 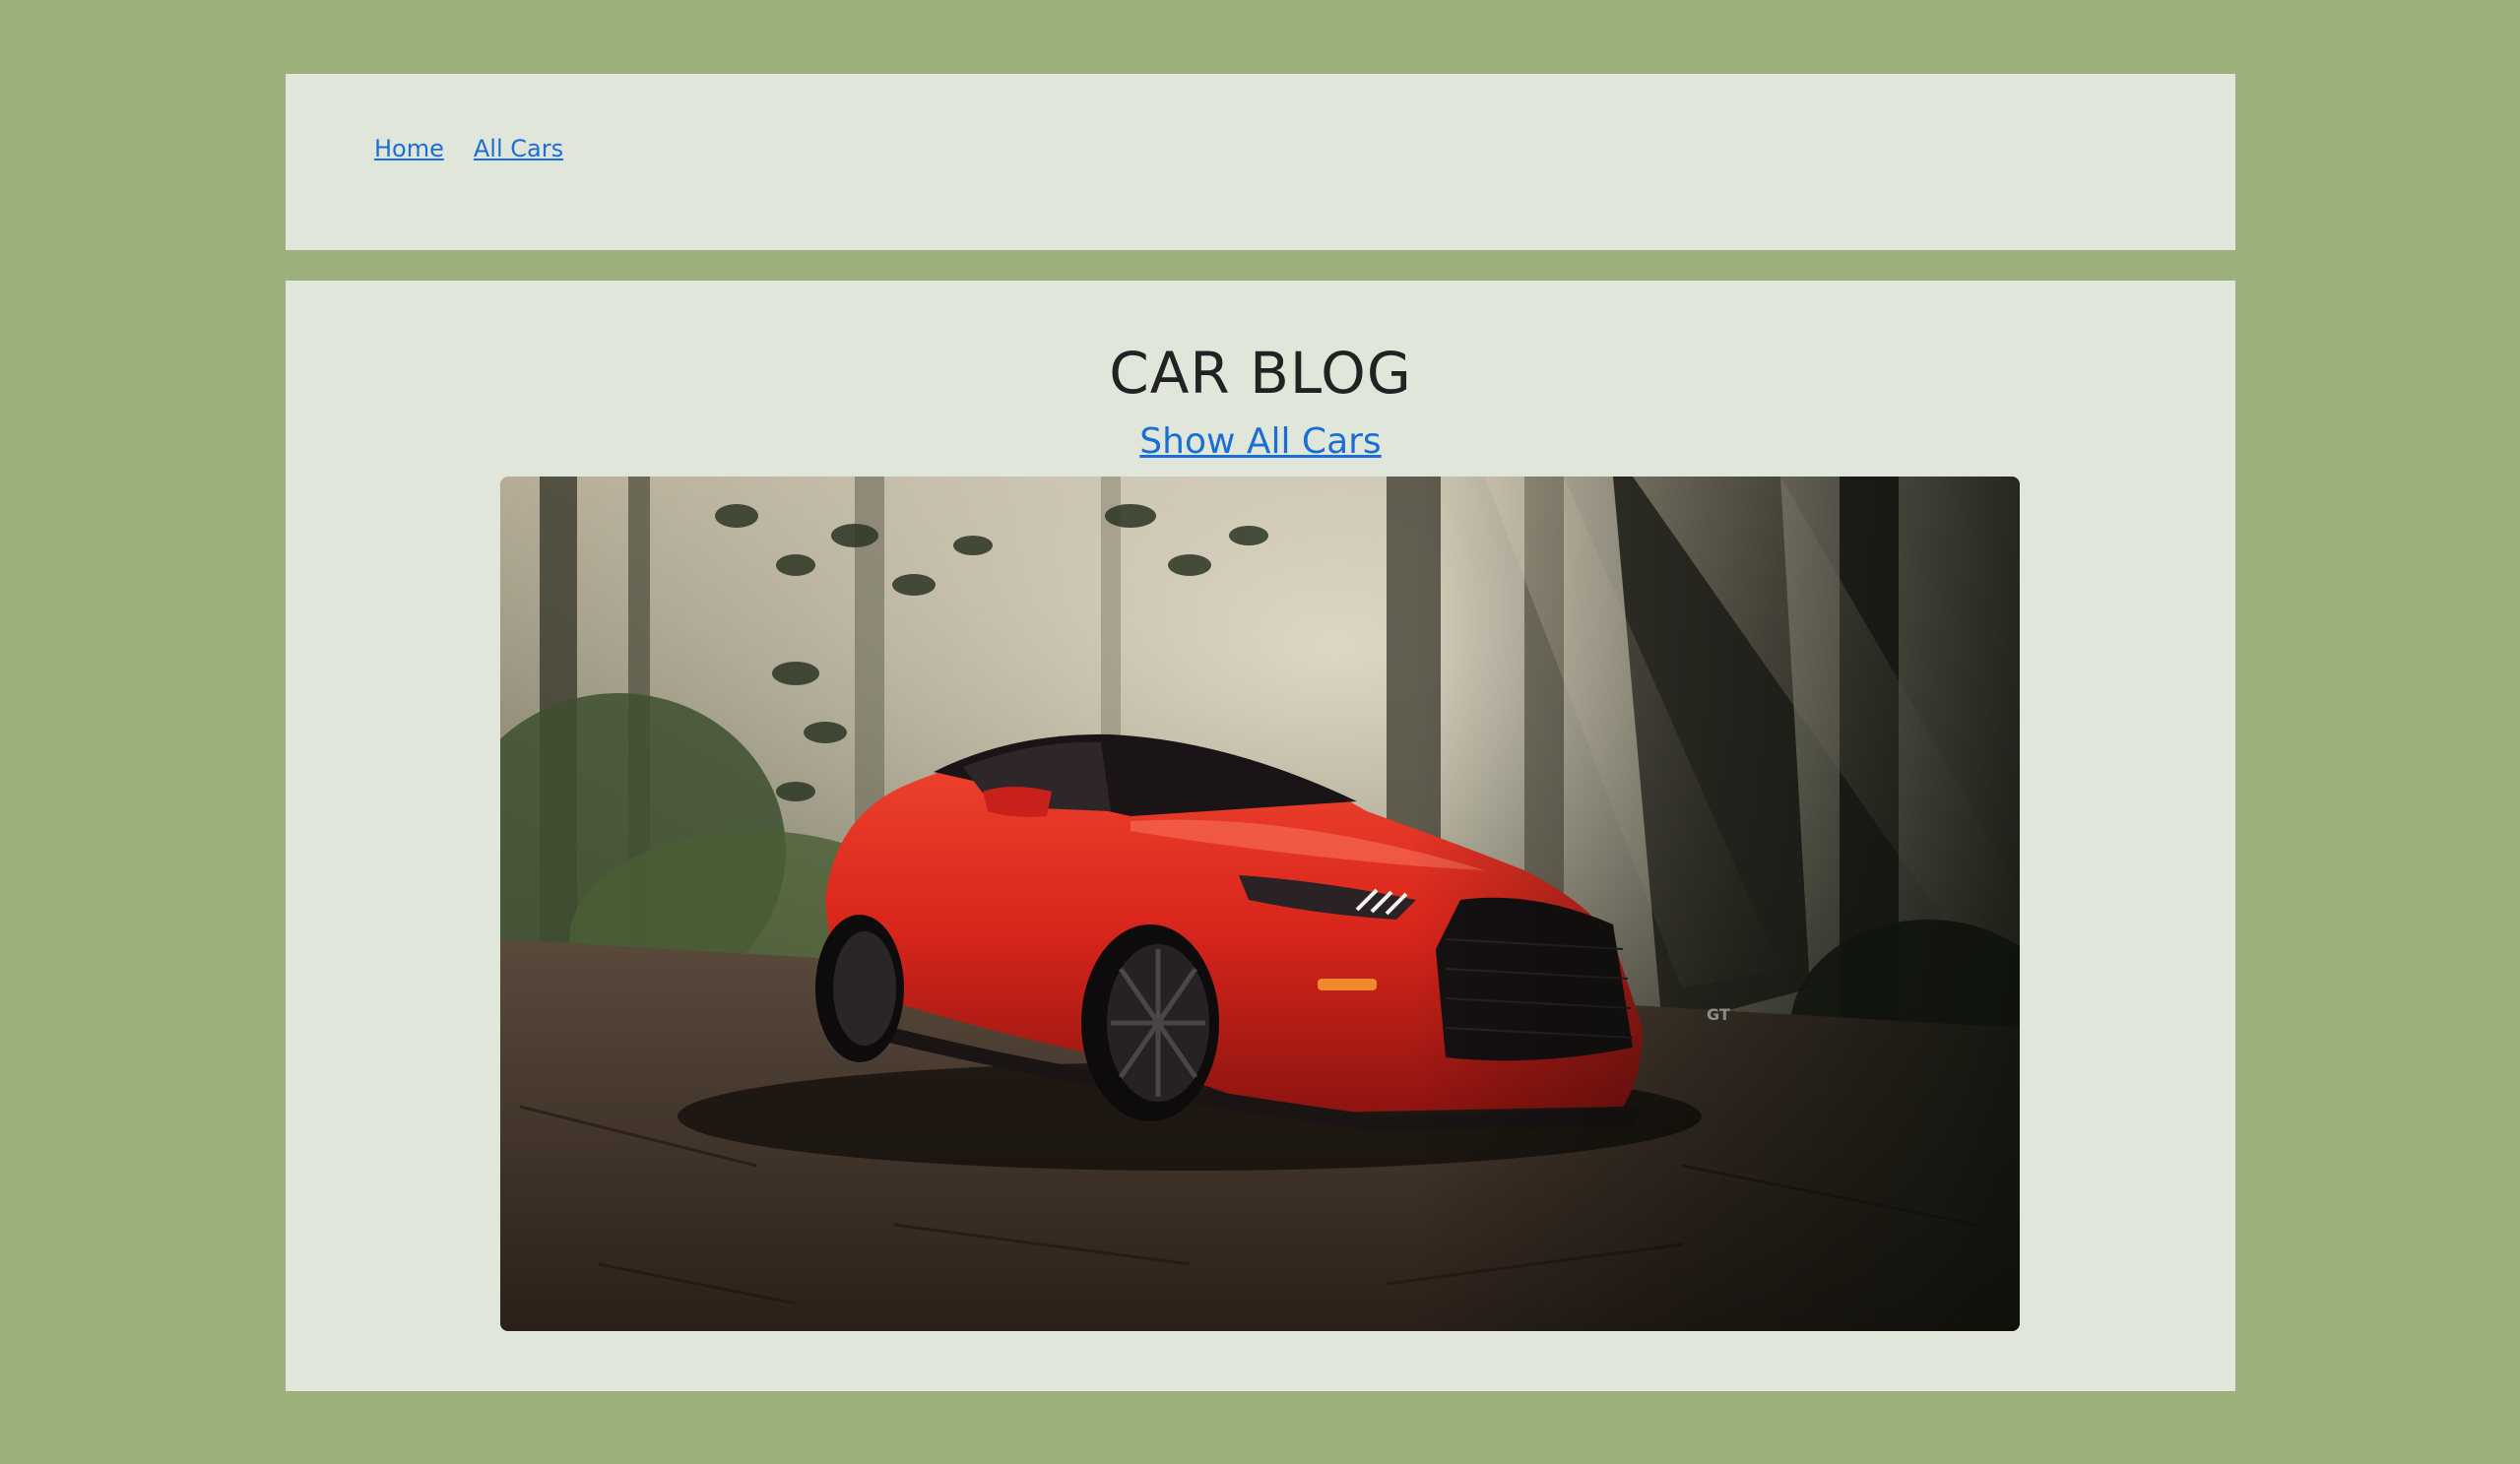 I want to click on top-navigation: Home All Cars, so click(x=1260, y=162).